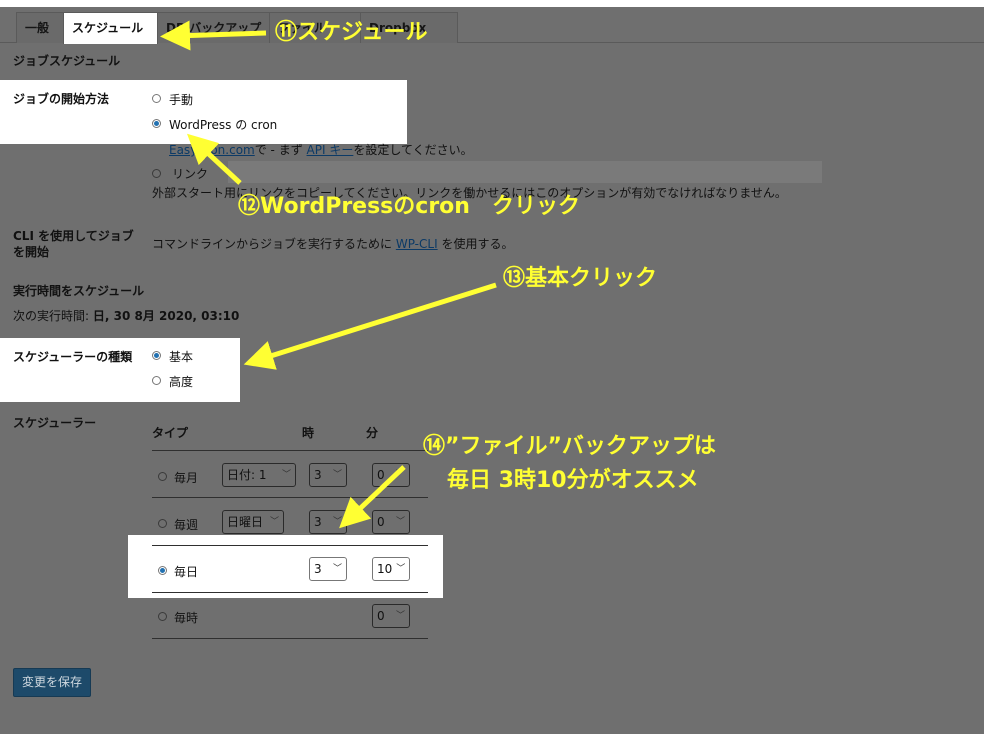 The width and height of the screenshot is (984, 734). What do you see at coordinates (580, 278) in the screenshot?
I see `annotation-13: ⑬基本クリック` at bounding box center [580, 278].